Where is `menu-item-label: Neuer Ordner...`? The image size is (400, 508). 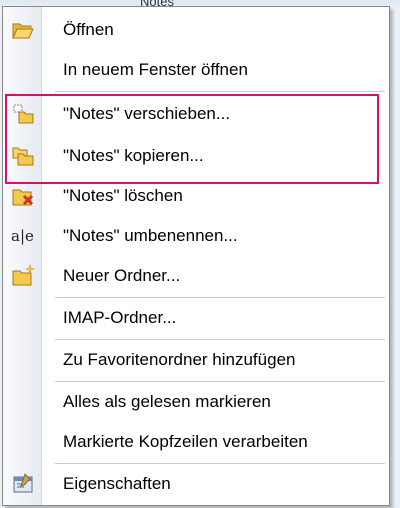 menu-item-label: Neuer Ordner... is located at coordinates (122, 275).